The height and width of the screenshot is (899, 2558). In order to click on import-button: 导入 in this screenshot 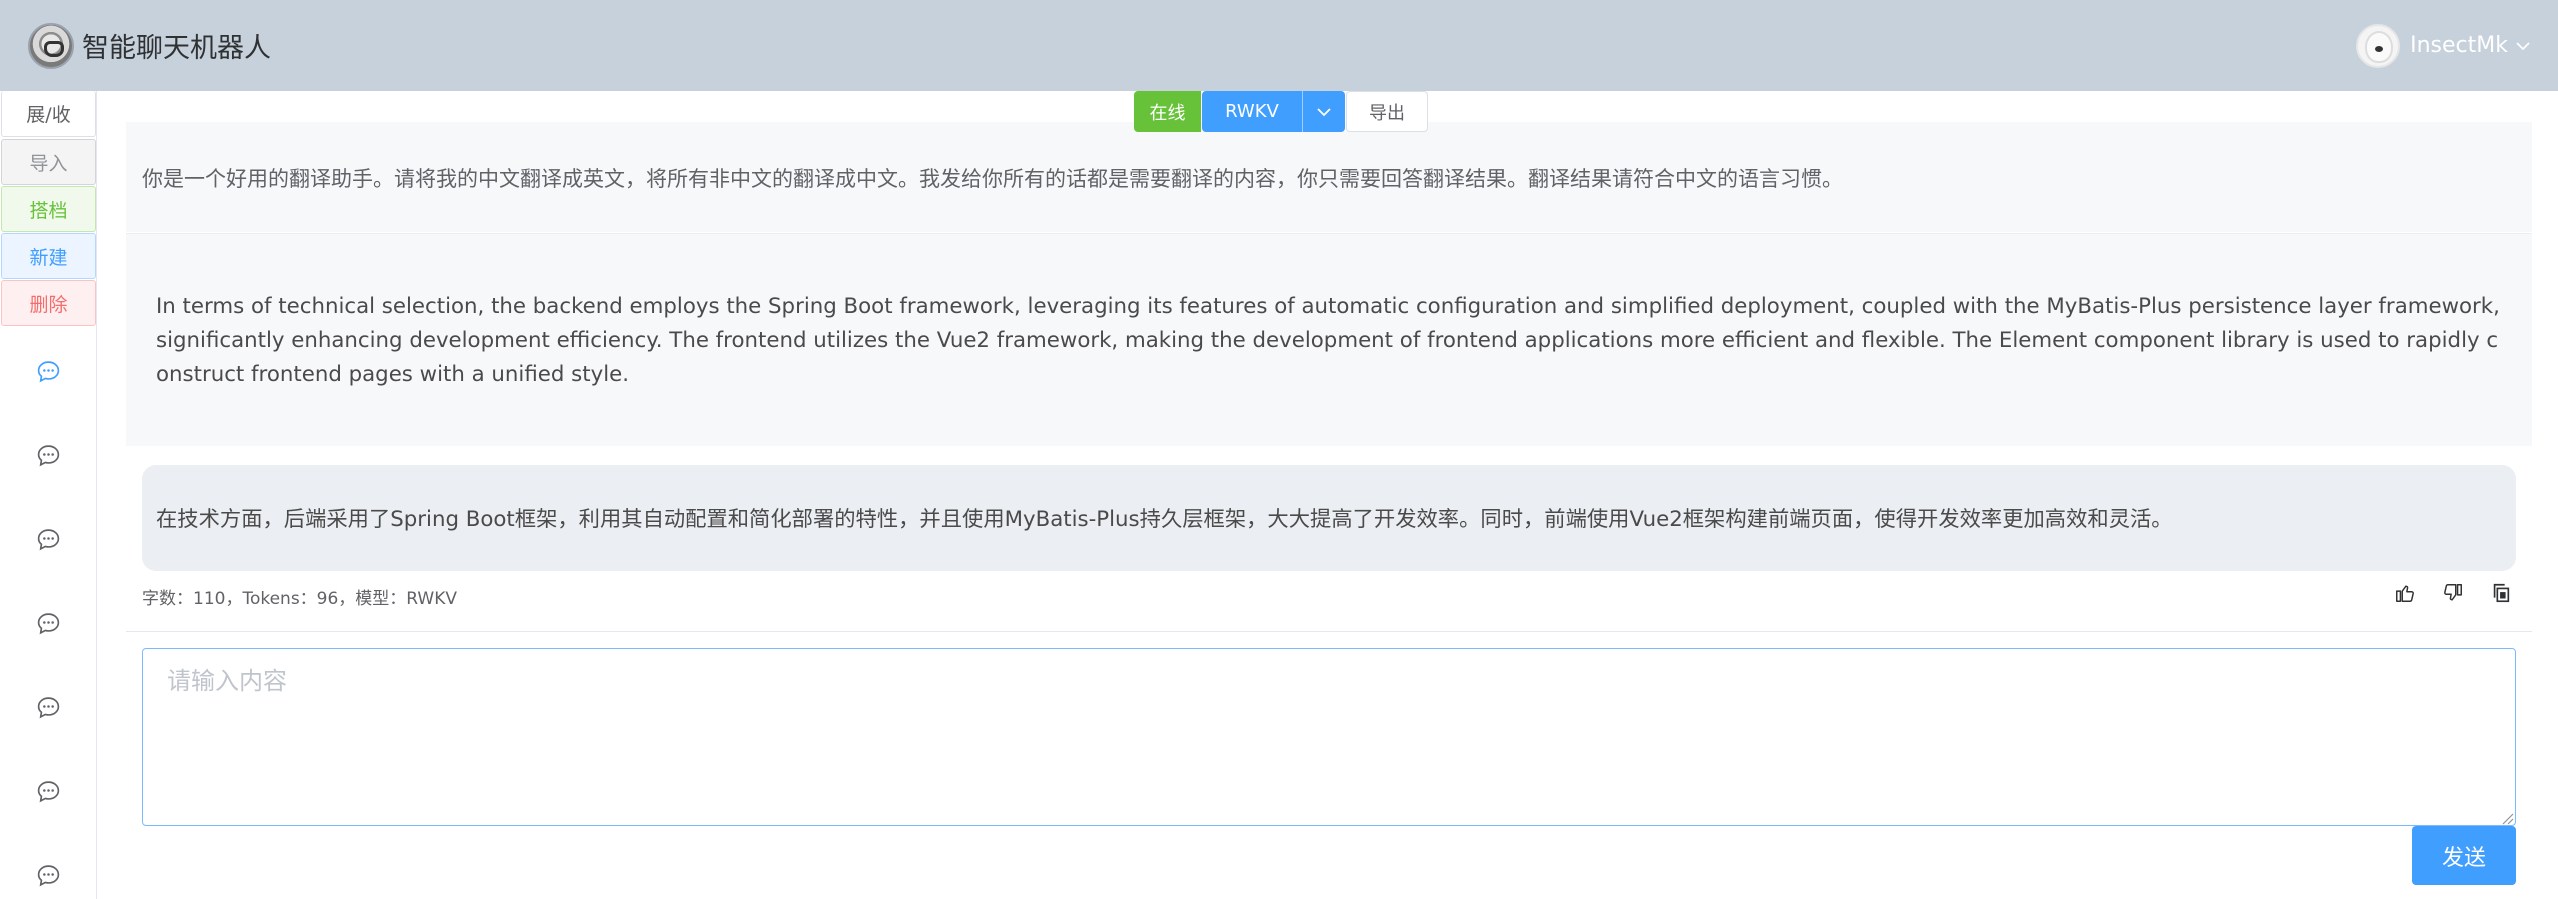, I will do `click(48, 162)`.